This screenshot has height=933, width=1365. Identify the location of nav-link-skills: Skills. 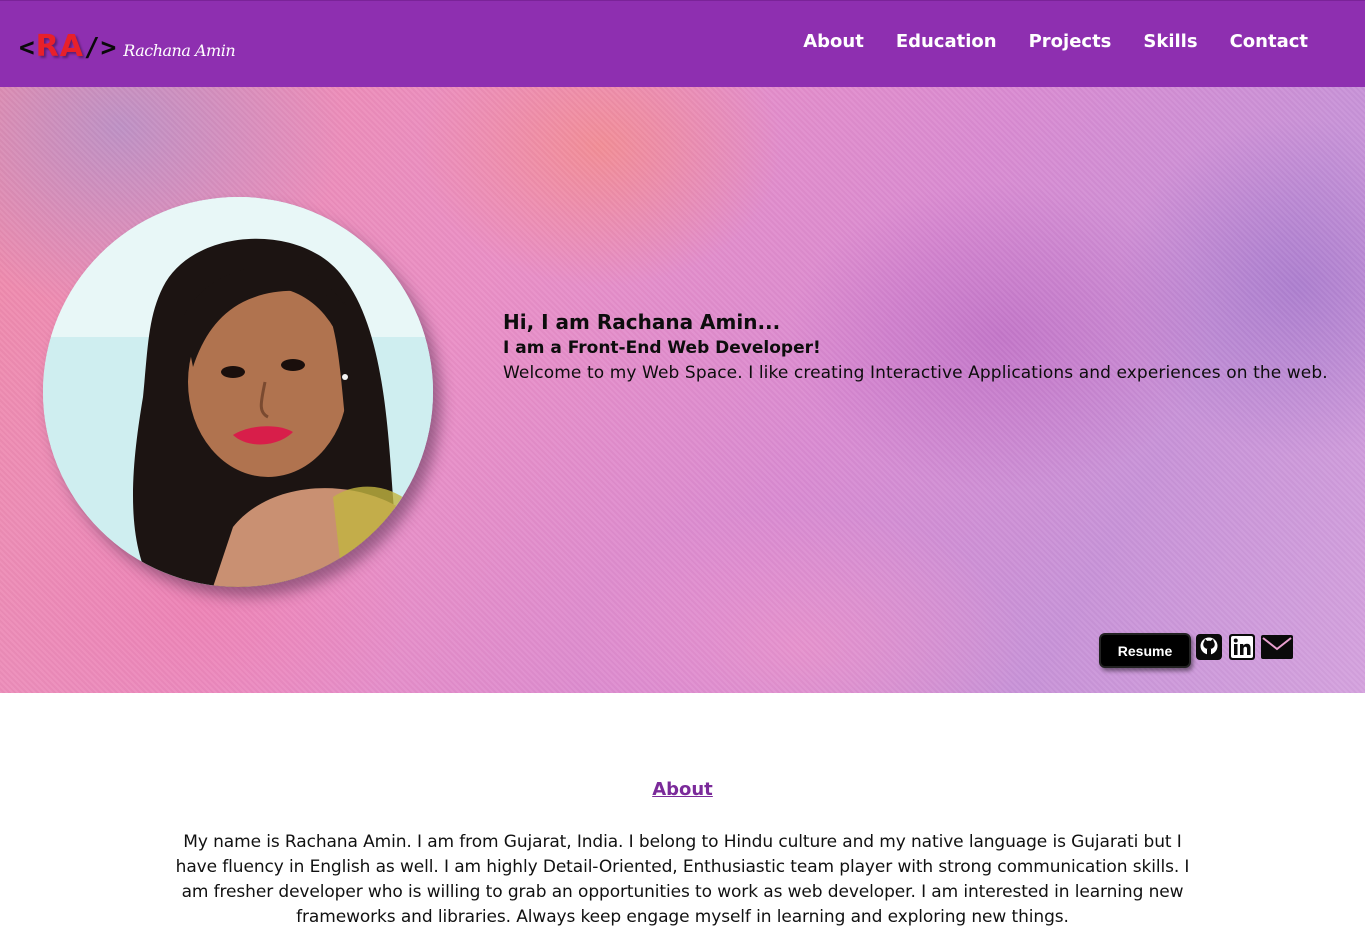
(1170, 41).